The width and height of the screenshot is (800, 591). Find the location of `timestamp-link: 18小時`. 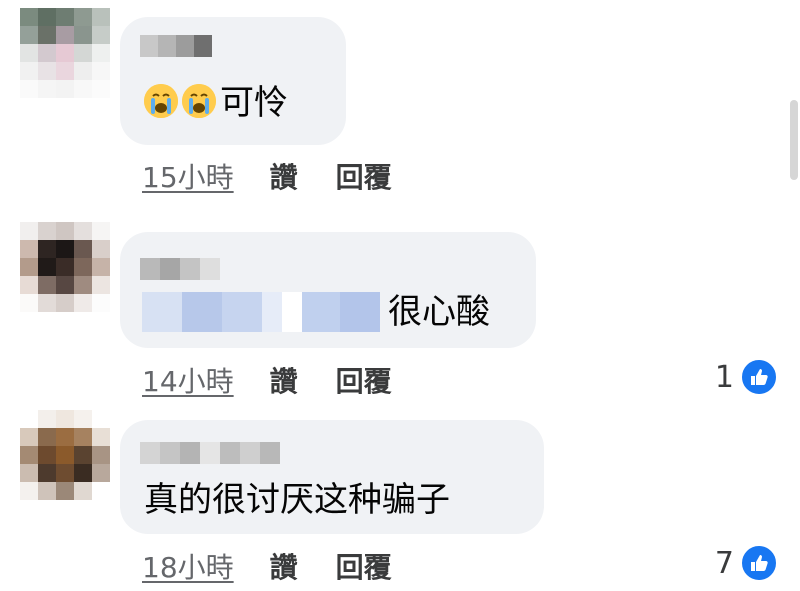

timestamp-link: 18小時 is located at coordinates (188, 566).